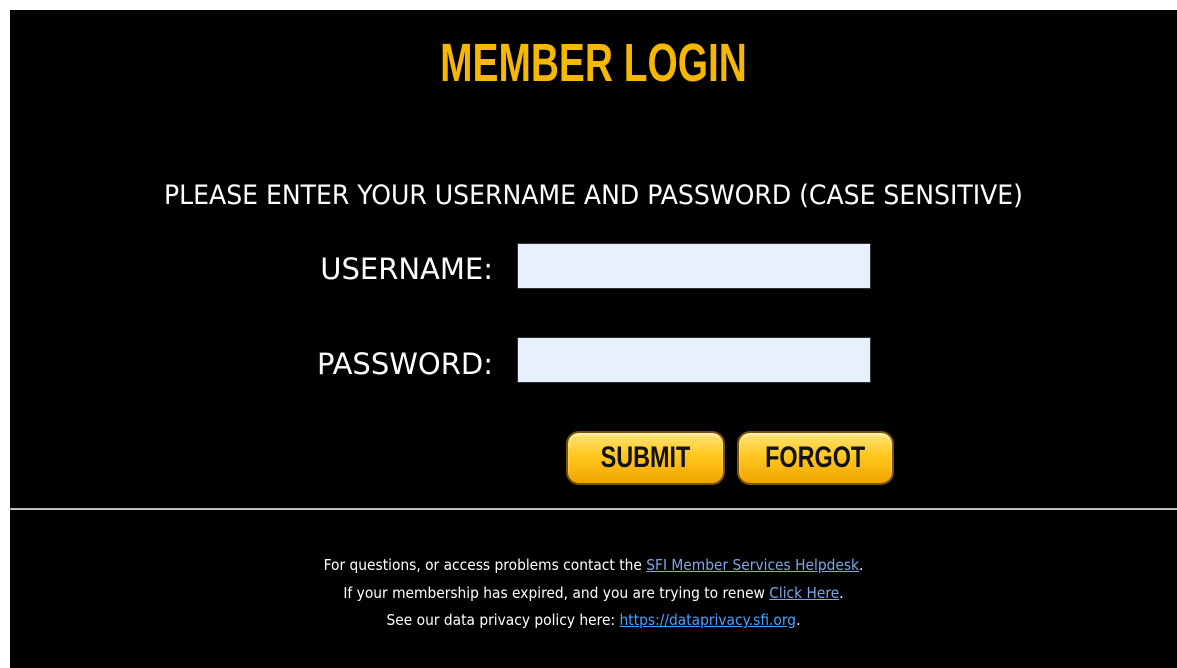  I want to click on submit-button-label: SUBMIT, so click(645, 457).